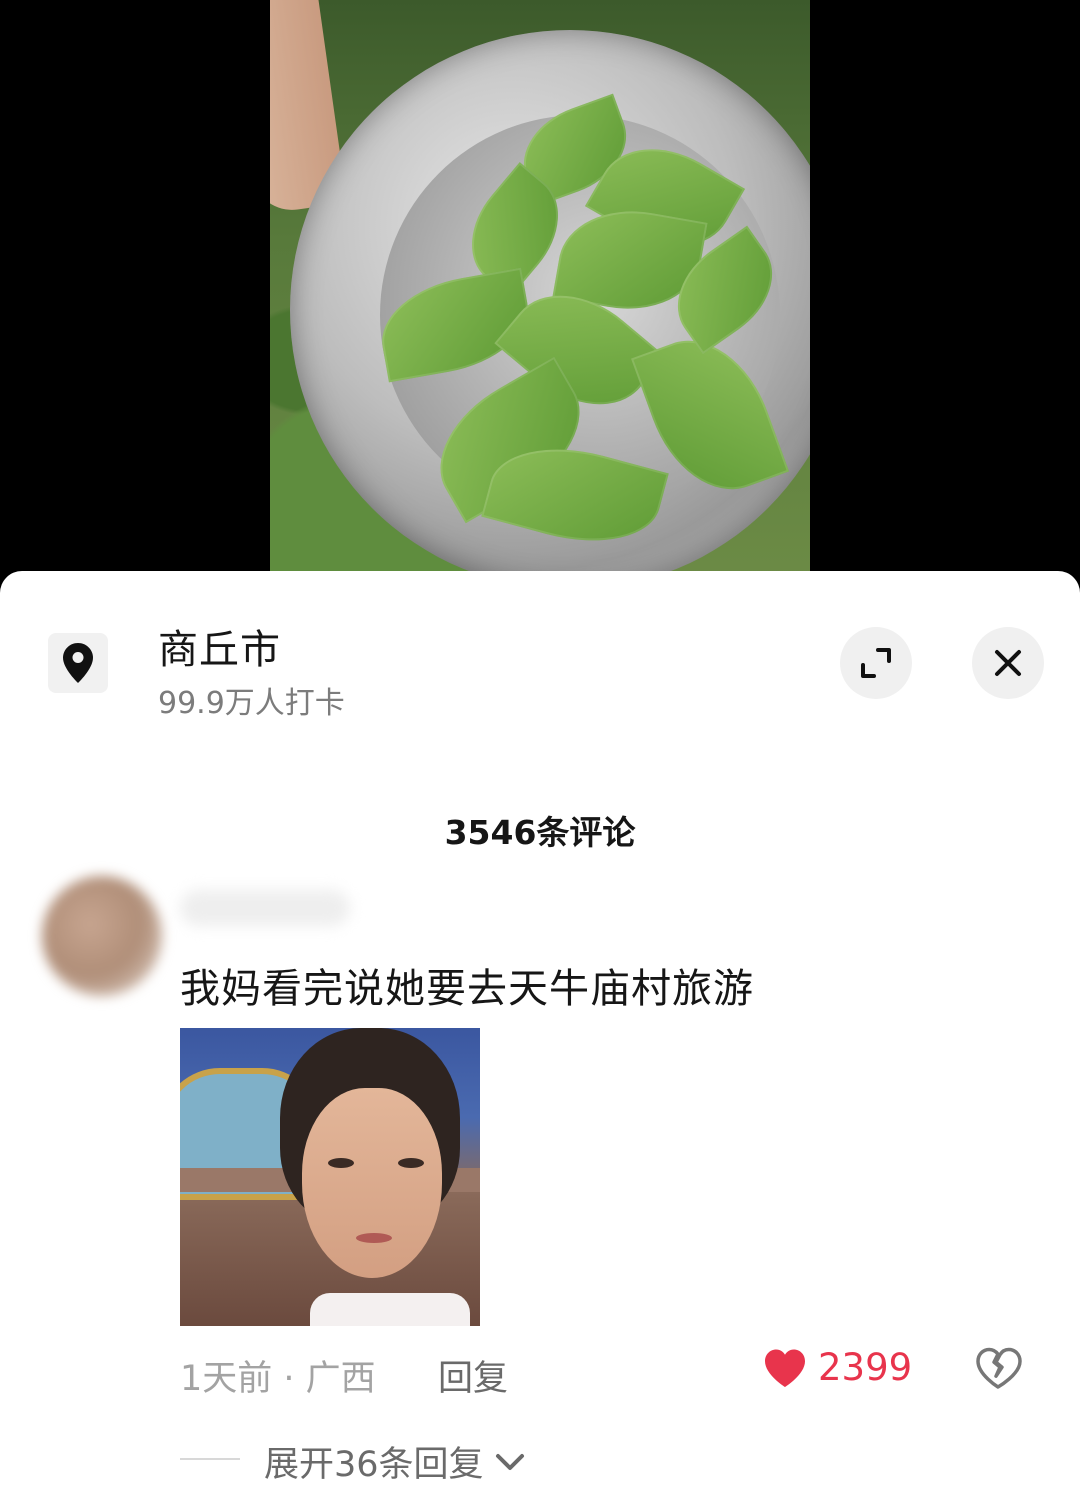  I want to click on location-checkins: 99.9万人打卡, so click(251, 703).